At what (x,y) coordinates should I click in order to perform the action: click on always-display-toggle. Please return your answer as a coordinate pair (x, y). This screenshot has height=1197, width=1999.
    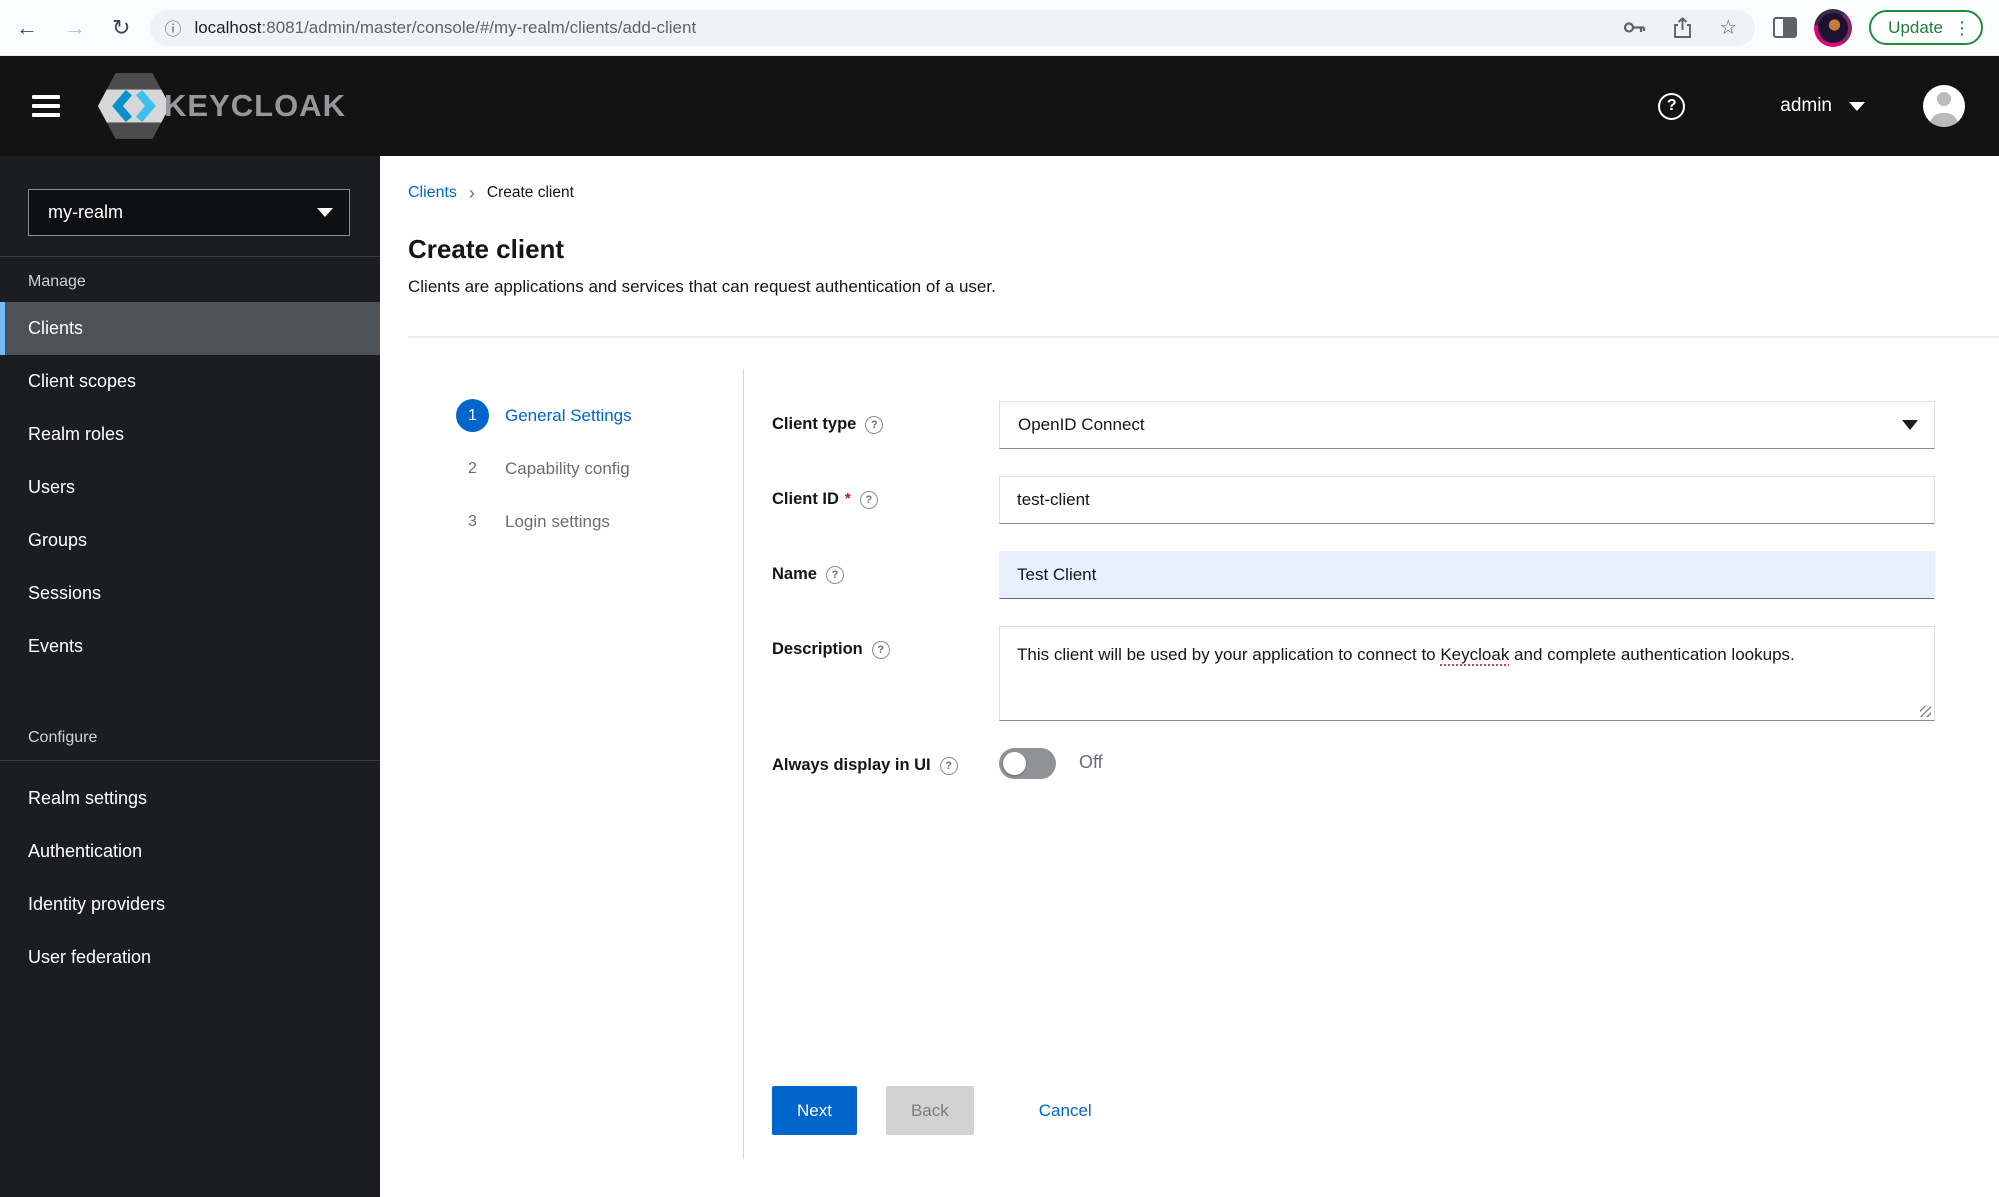
    Looking at the image, I should click on (1027, 763).